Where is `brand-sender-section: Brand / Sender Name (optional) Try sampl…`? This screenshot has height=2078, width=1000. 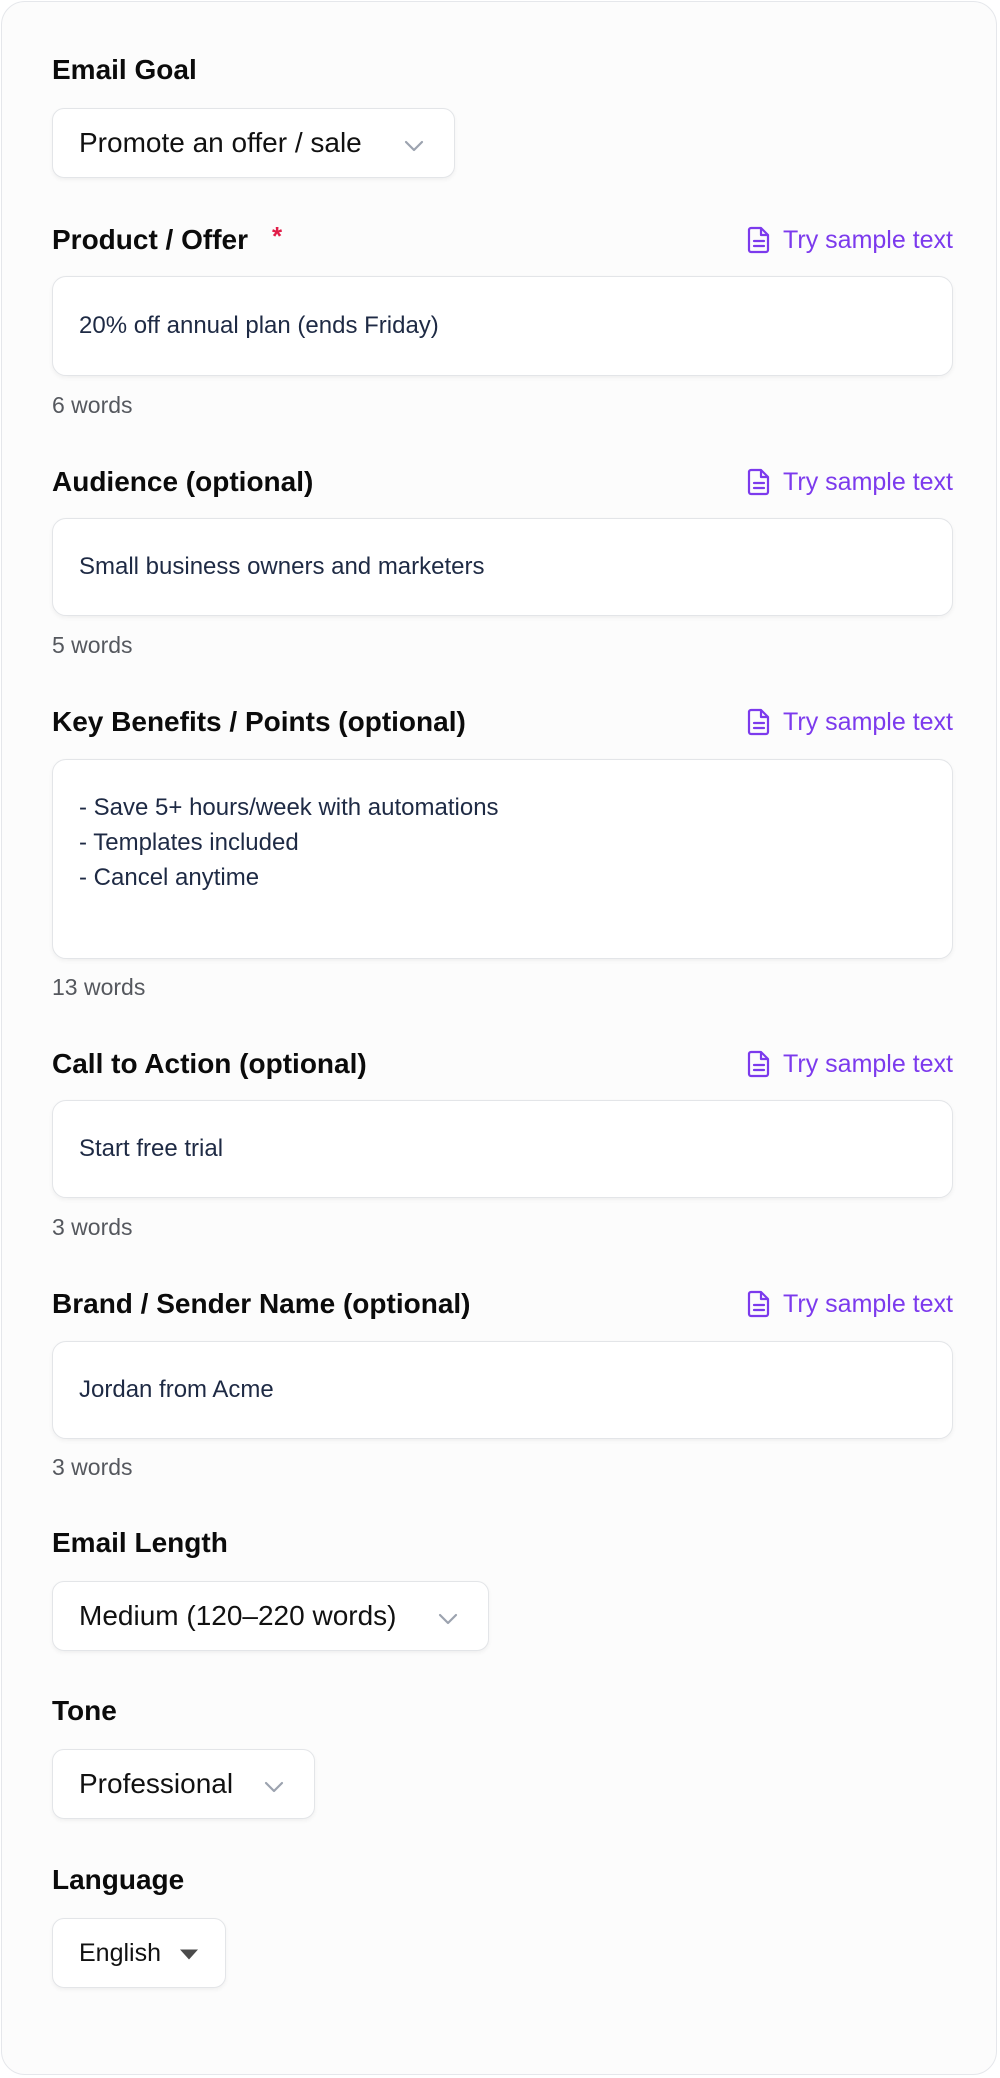 brand-sender-section: Brand / Sender Name (optional) Try sampl… is located at coordinates (502, 1408).